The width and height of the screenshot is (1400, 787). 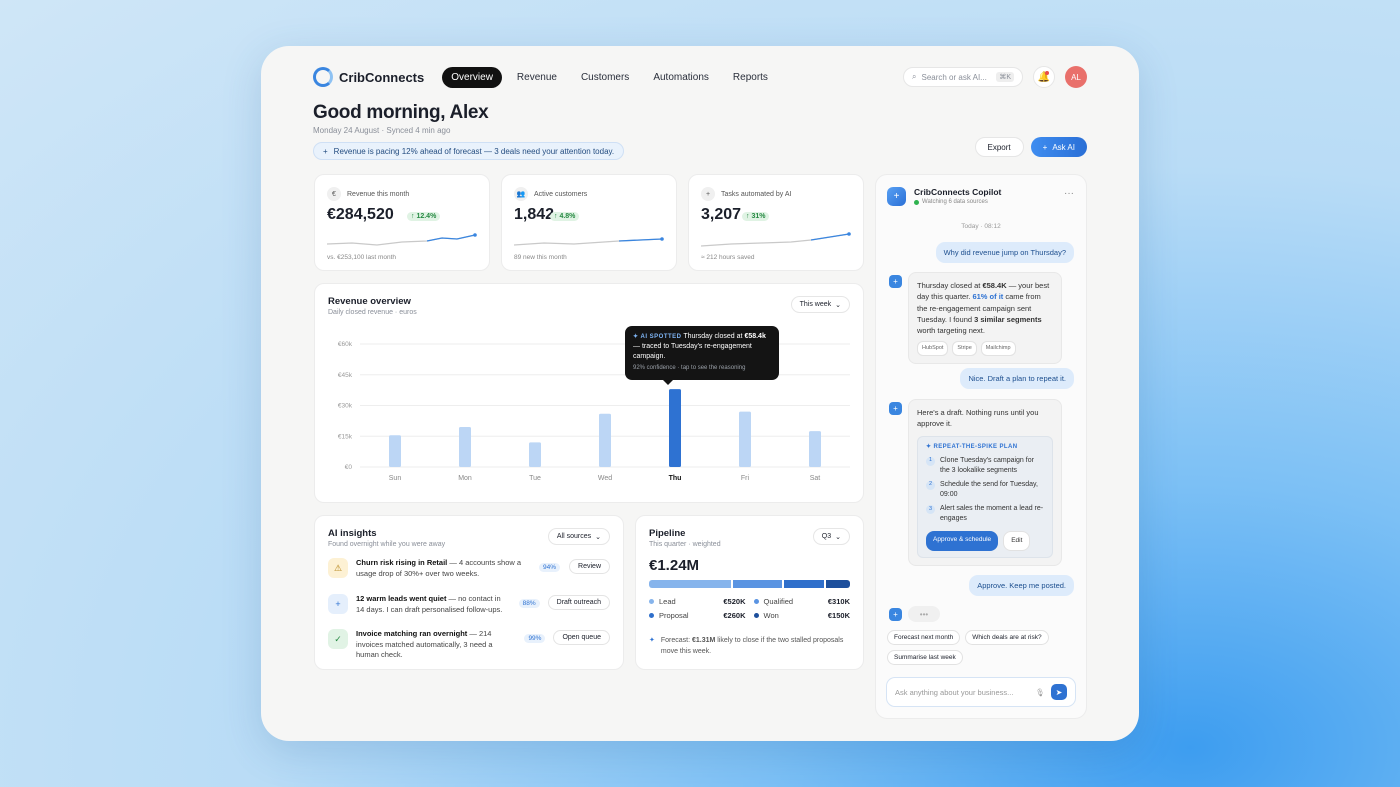 I want to click on kpi-foot: 89 new this month, so click(x=540, y=257).